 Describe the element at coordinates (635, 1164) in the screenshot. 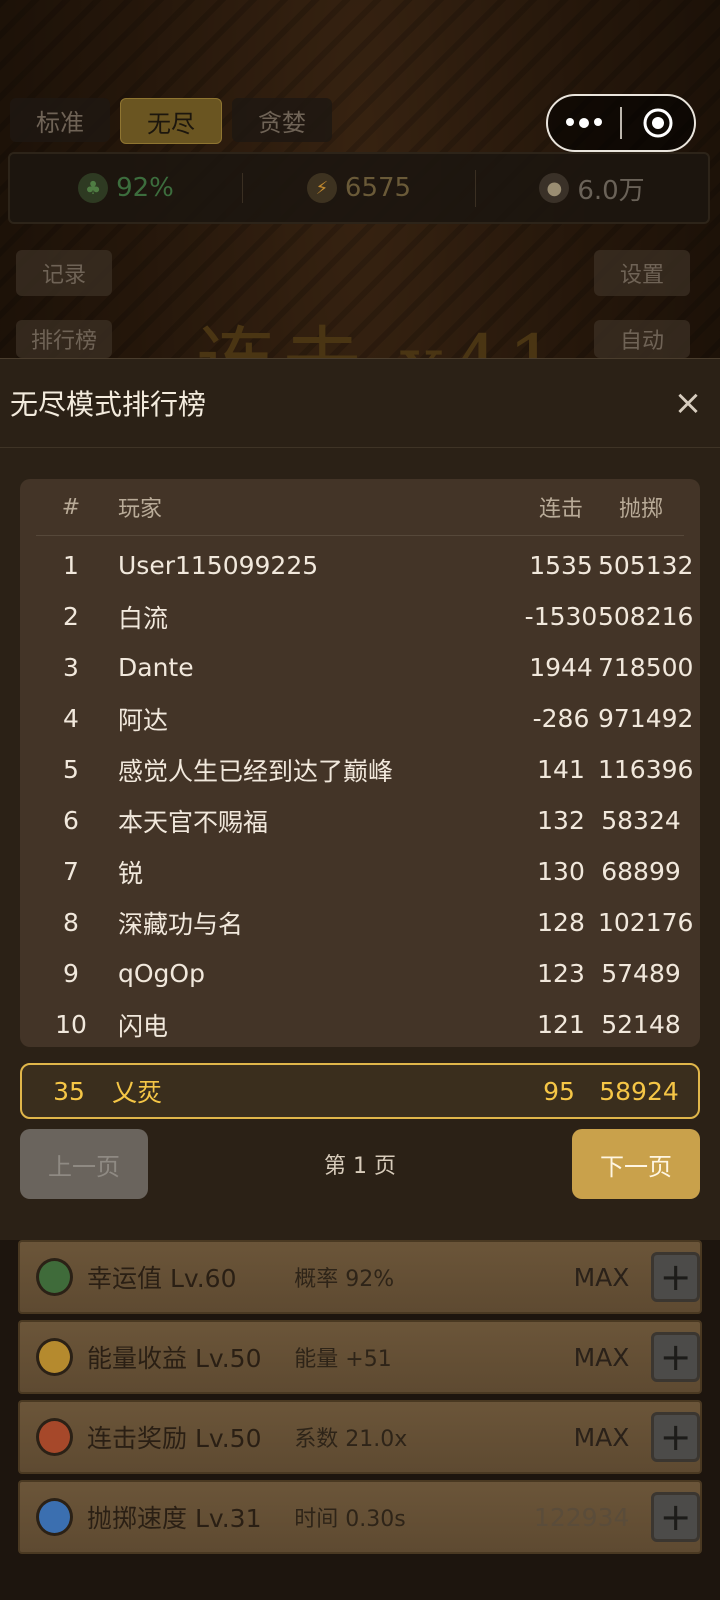

I see `next-page-button: 下一页` at that location.